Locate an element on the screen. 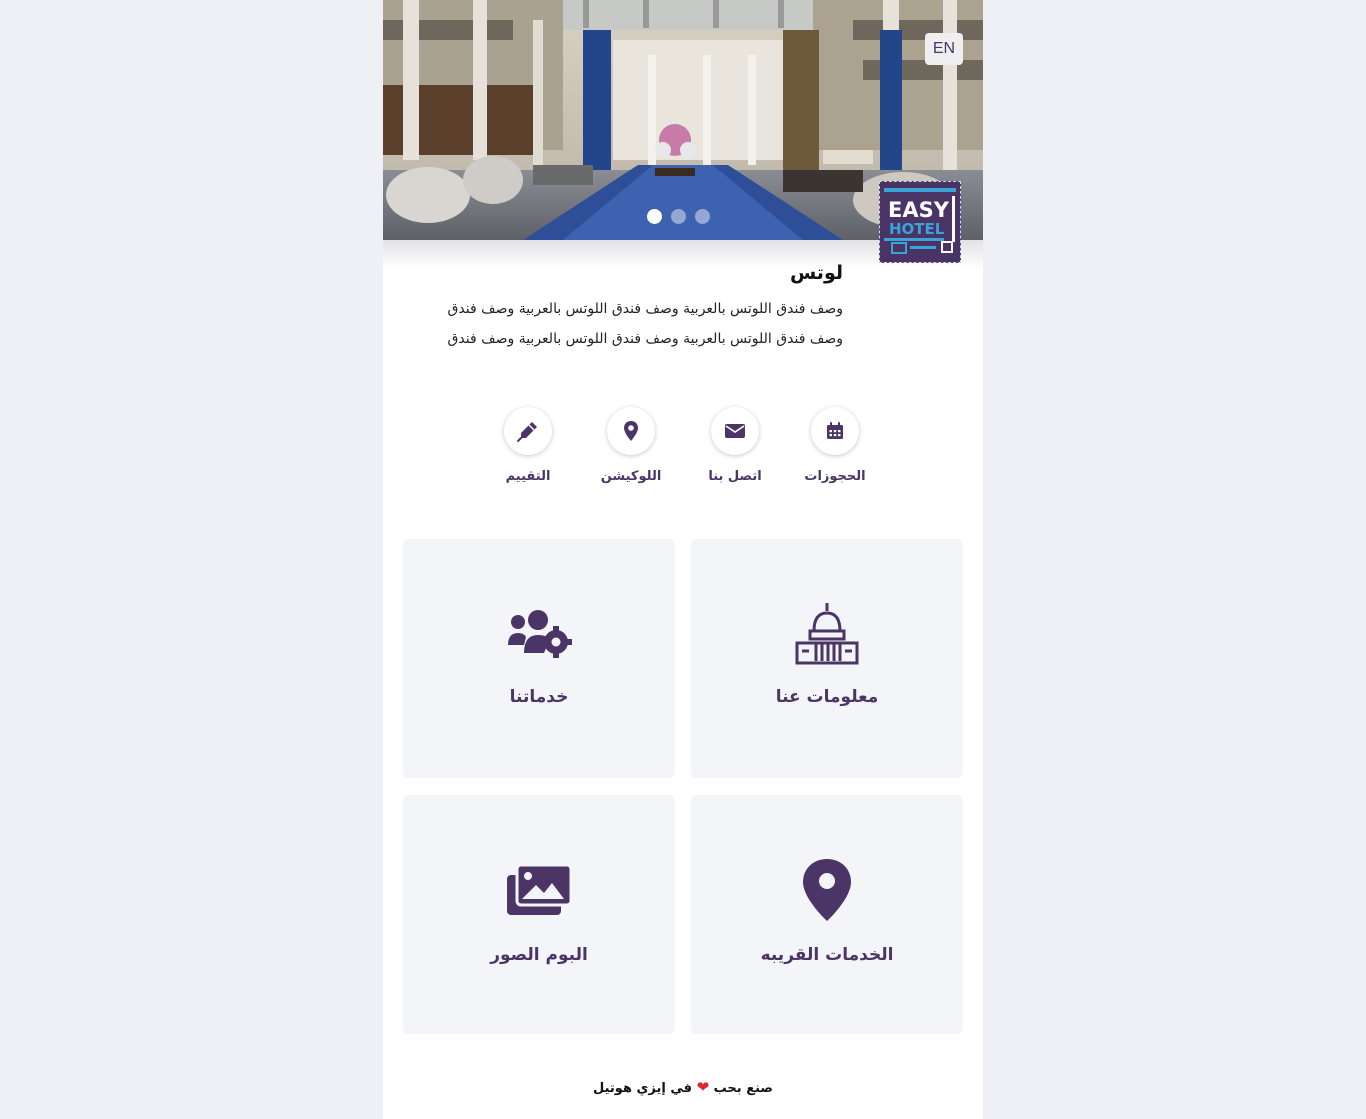 Image resolution: width=1366 pixels, height=1119 pixels. slider-dots is located at coordinates (678, 216).